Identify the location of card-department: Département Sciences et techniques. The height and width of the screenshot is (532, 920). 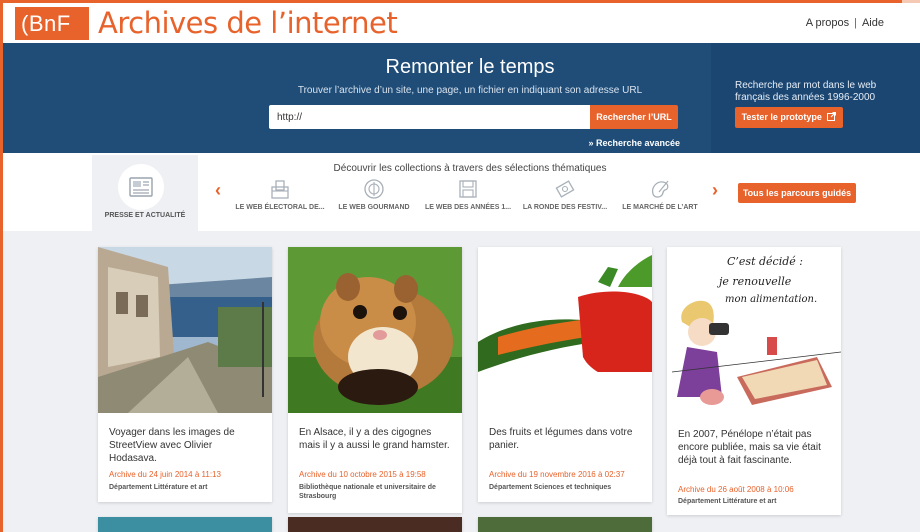
(550, 487).